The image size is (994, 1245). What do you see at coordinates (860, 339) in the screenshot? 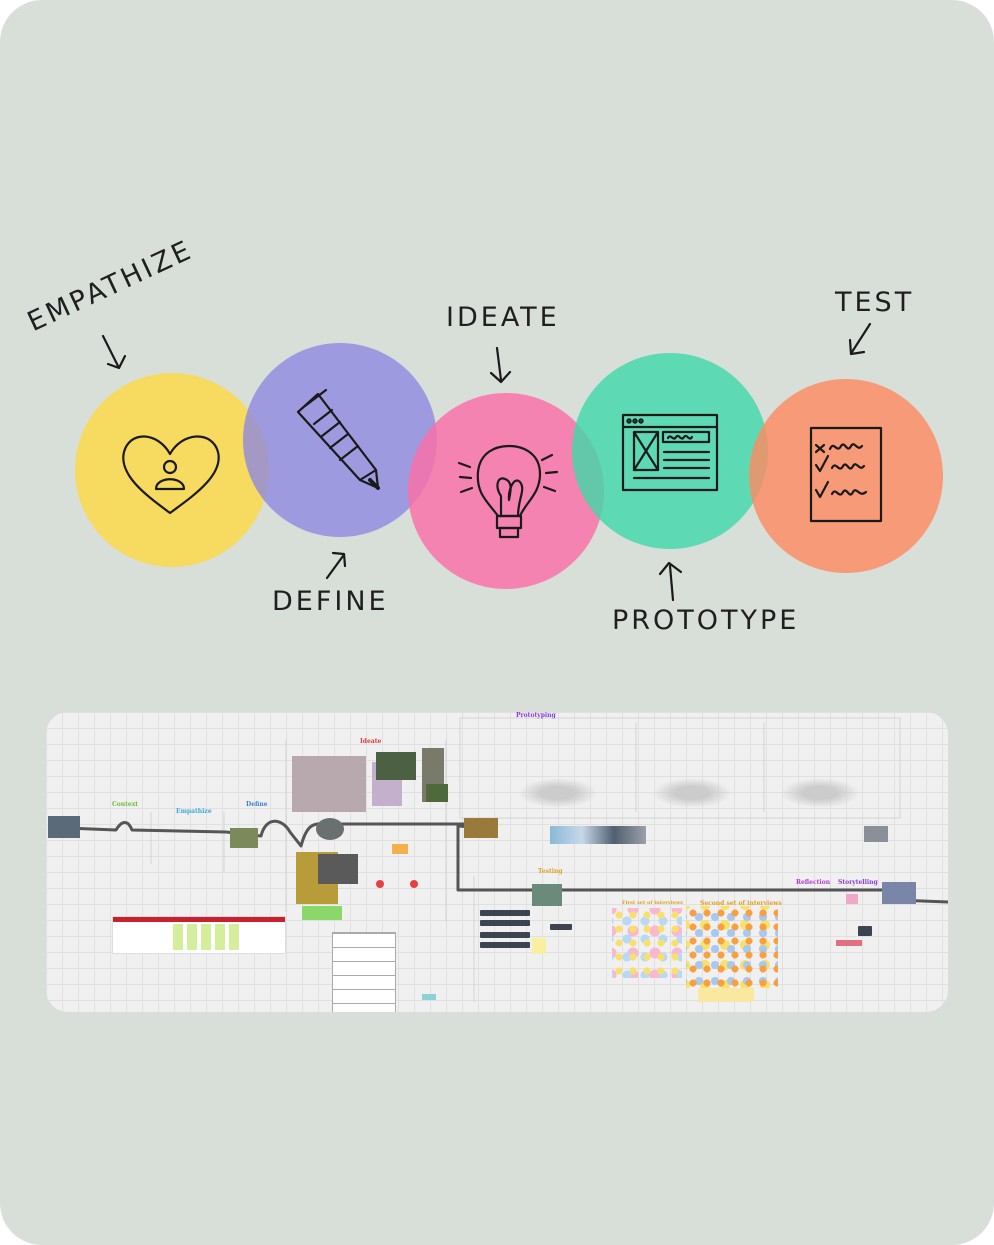
I see `arrow-test` at bounding box center [860, 339].